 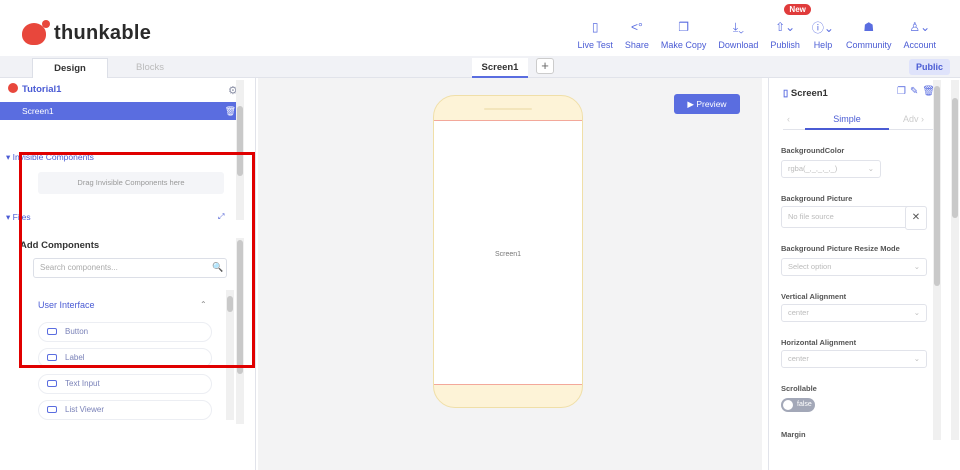 What do you see at coordinates (916, 91) in the screenshot?
I see `edit-icon: ✎` at bounding box center [916, 91].